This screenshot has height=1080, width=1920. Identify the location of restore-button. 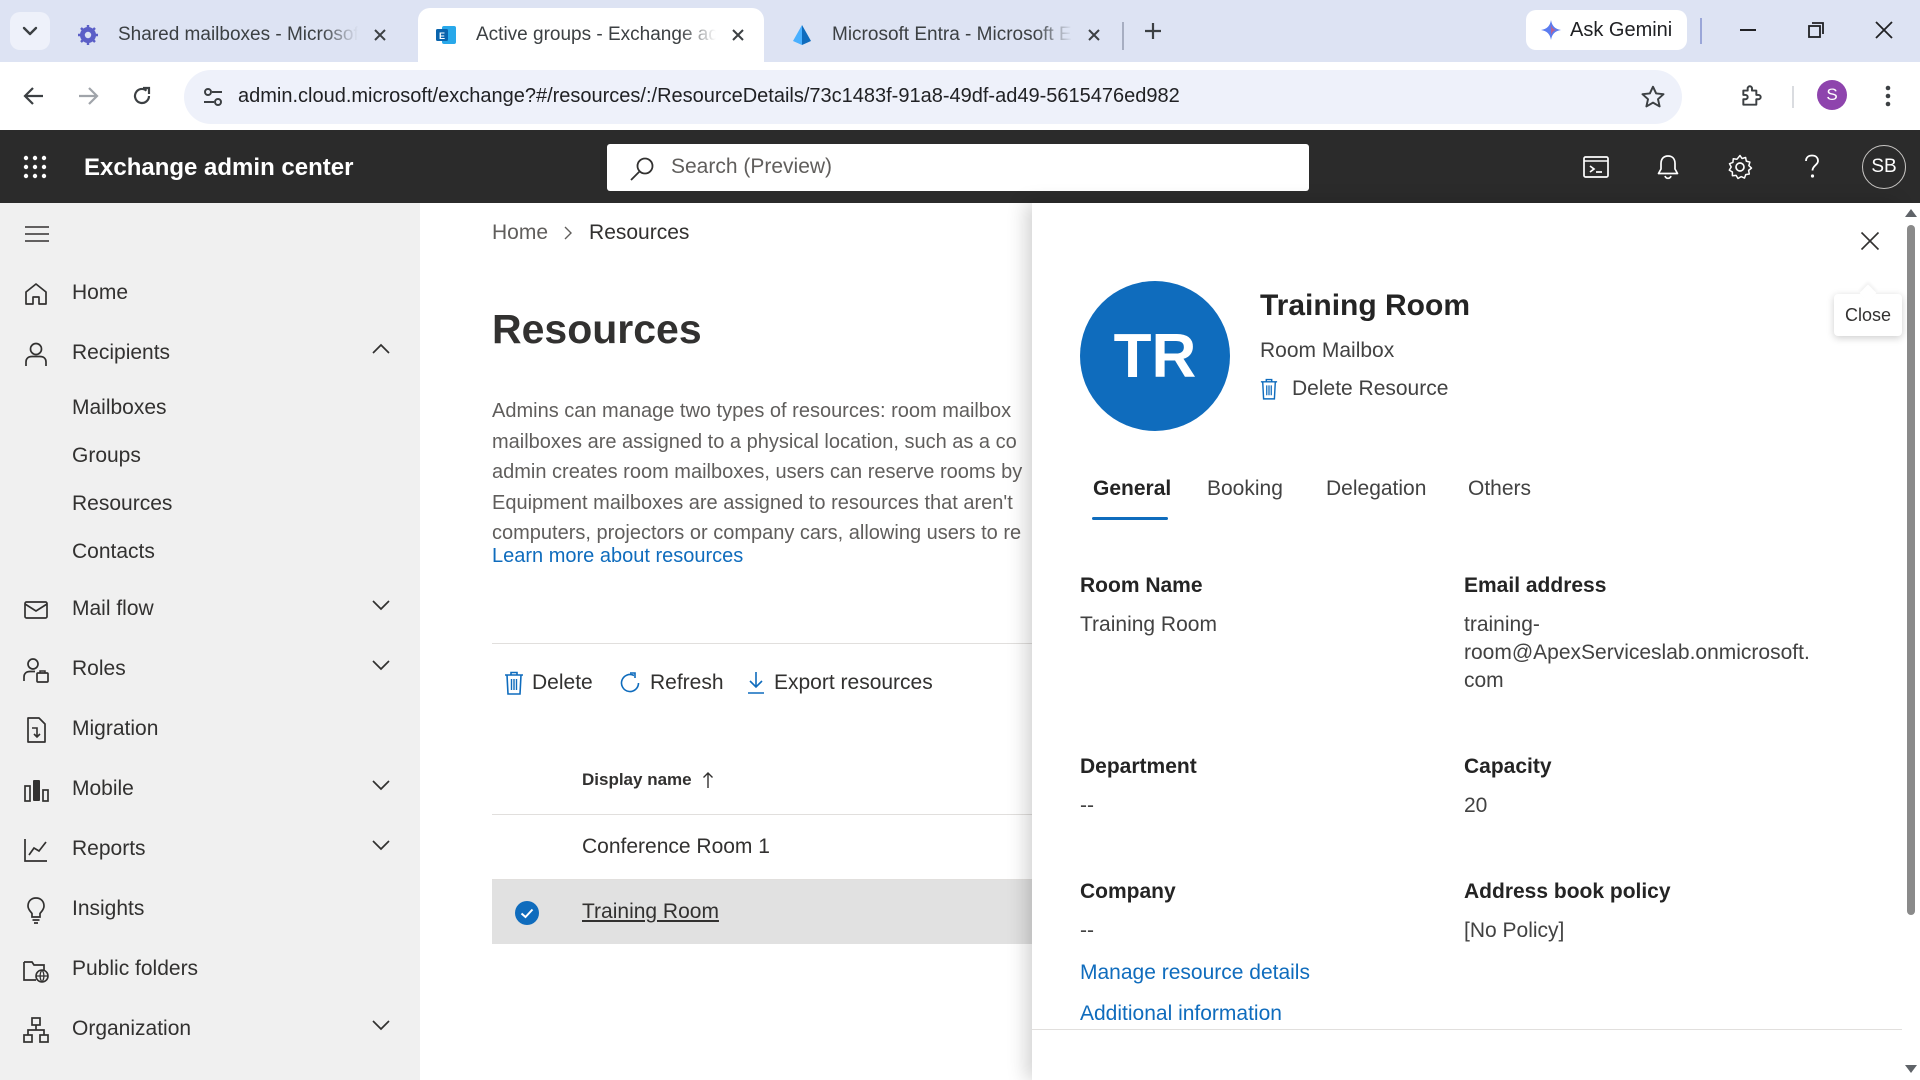
(1816, 30).